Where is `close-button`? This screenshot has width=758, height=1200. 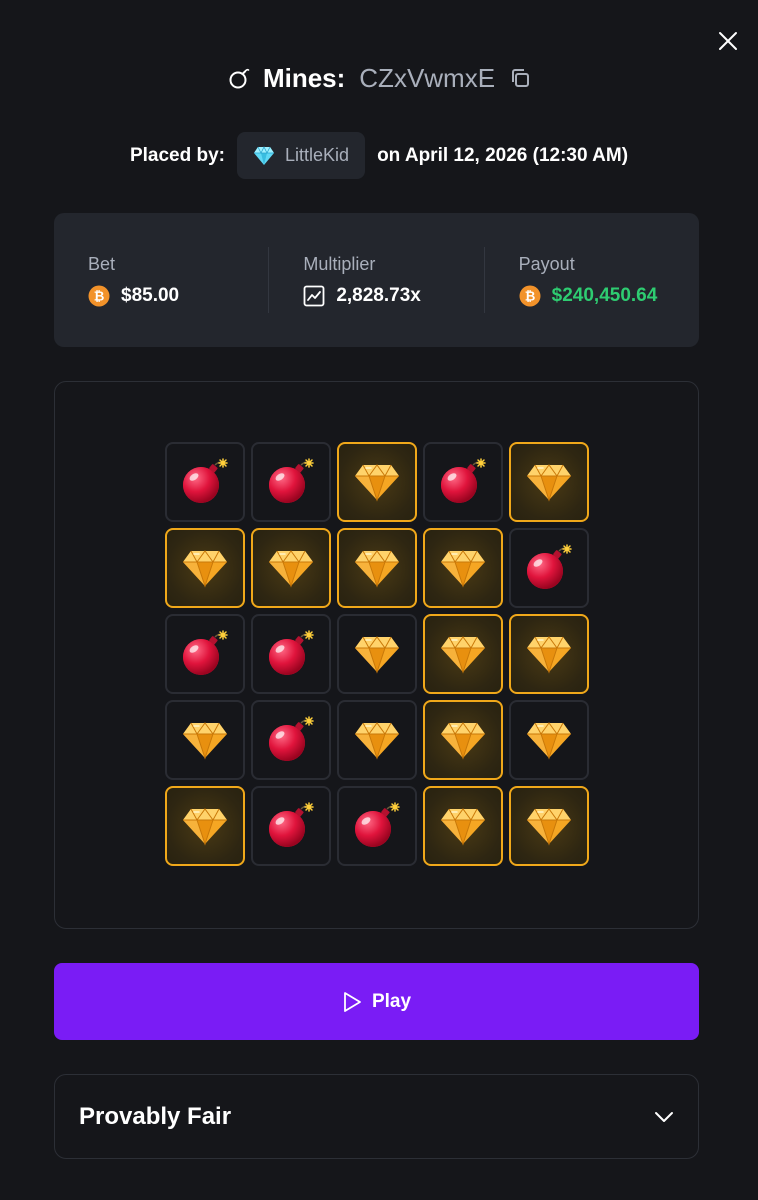
close-button is located at coordinates (728, 41).